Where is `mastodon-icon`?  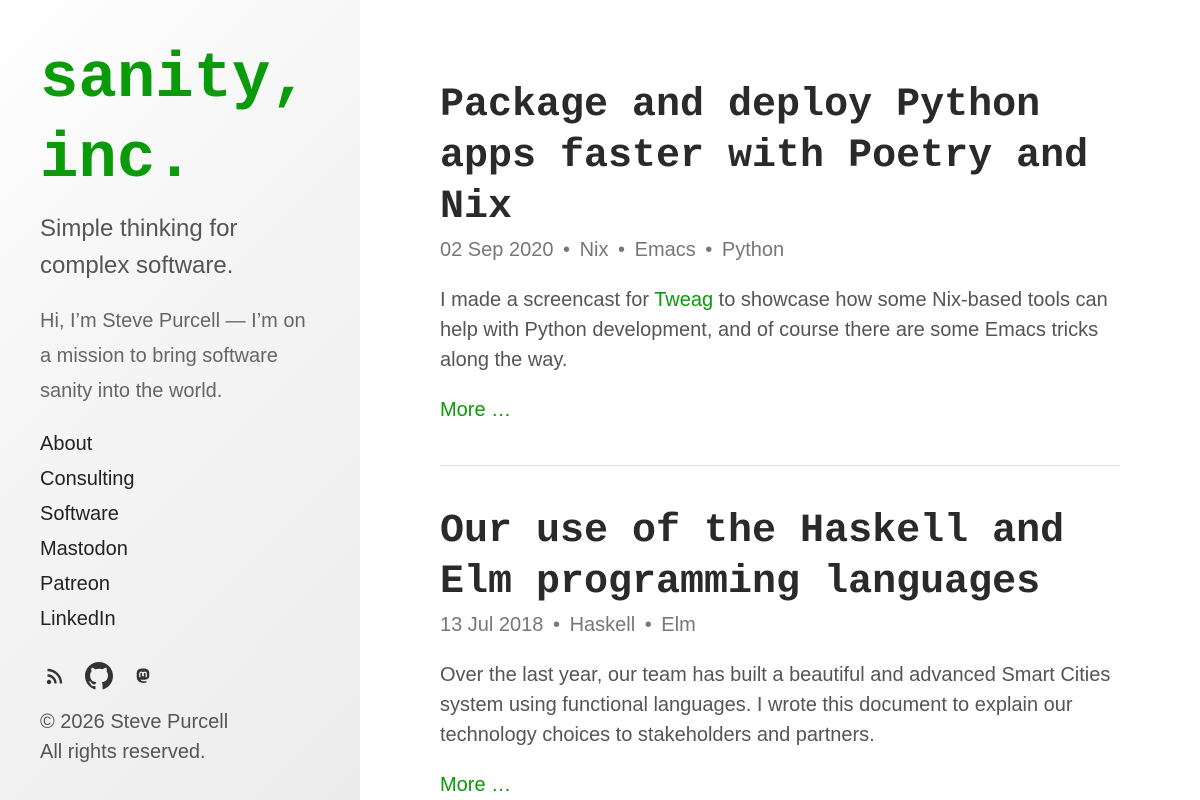 mastodon-icon is located at coordinates (143, 676).